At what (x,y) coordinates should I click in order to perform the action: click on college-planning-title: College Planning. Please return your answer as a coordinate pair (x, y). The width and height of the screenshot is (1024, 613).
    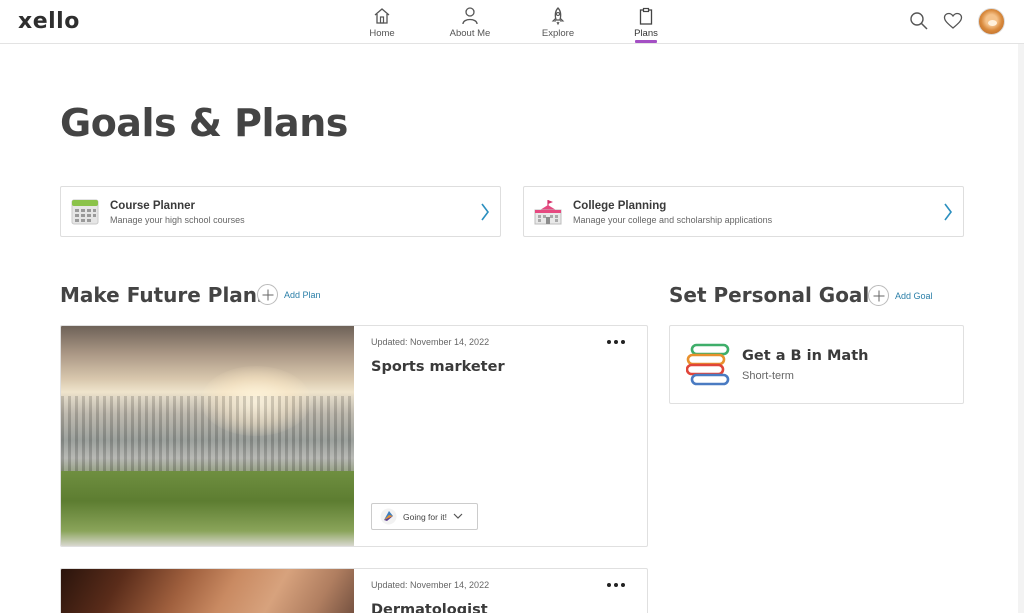
    Looking at the image, I should click on (620, 206).